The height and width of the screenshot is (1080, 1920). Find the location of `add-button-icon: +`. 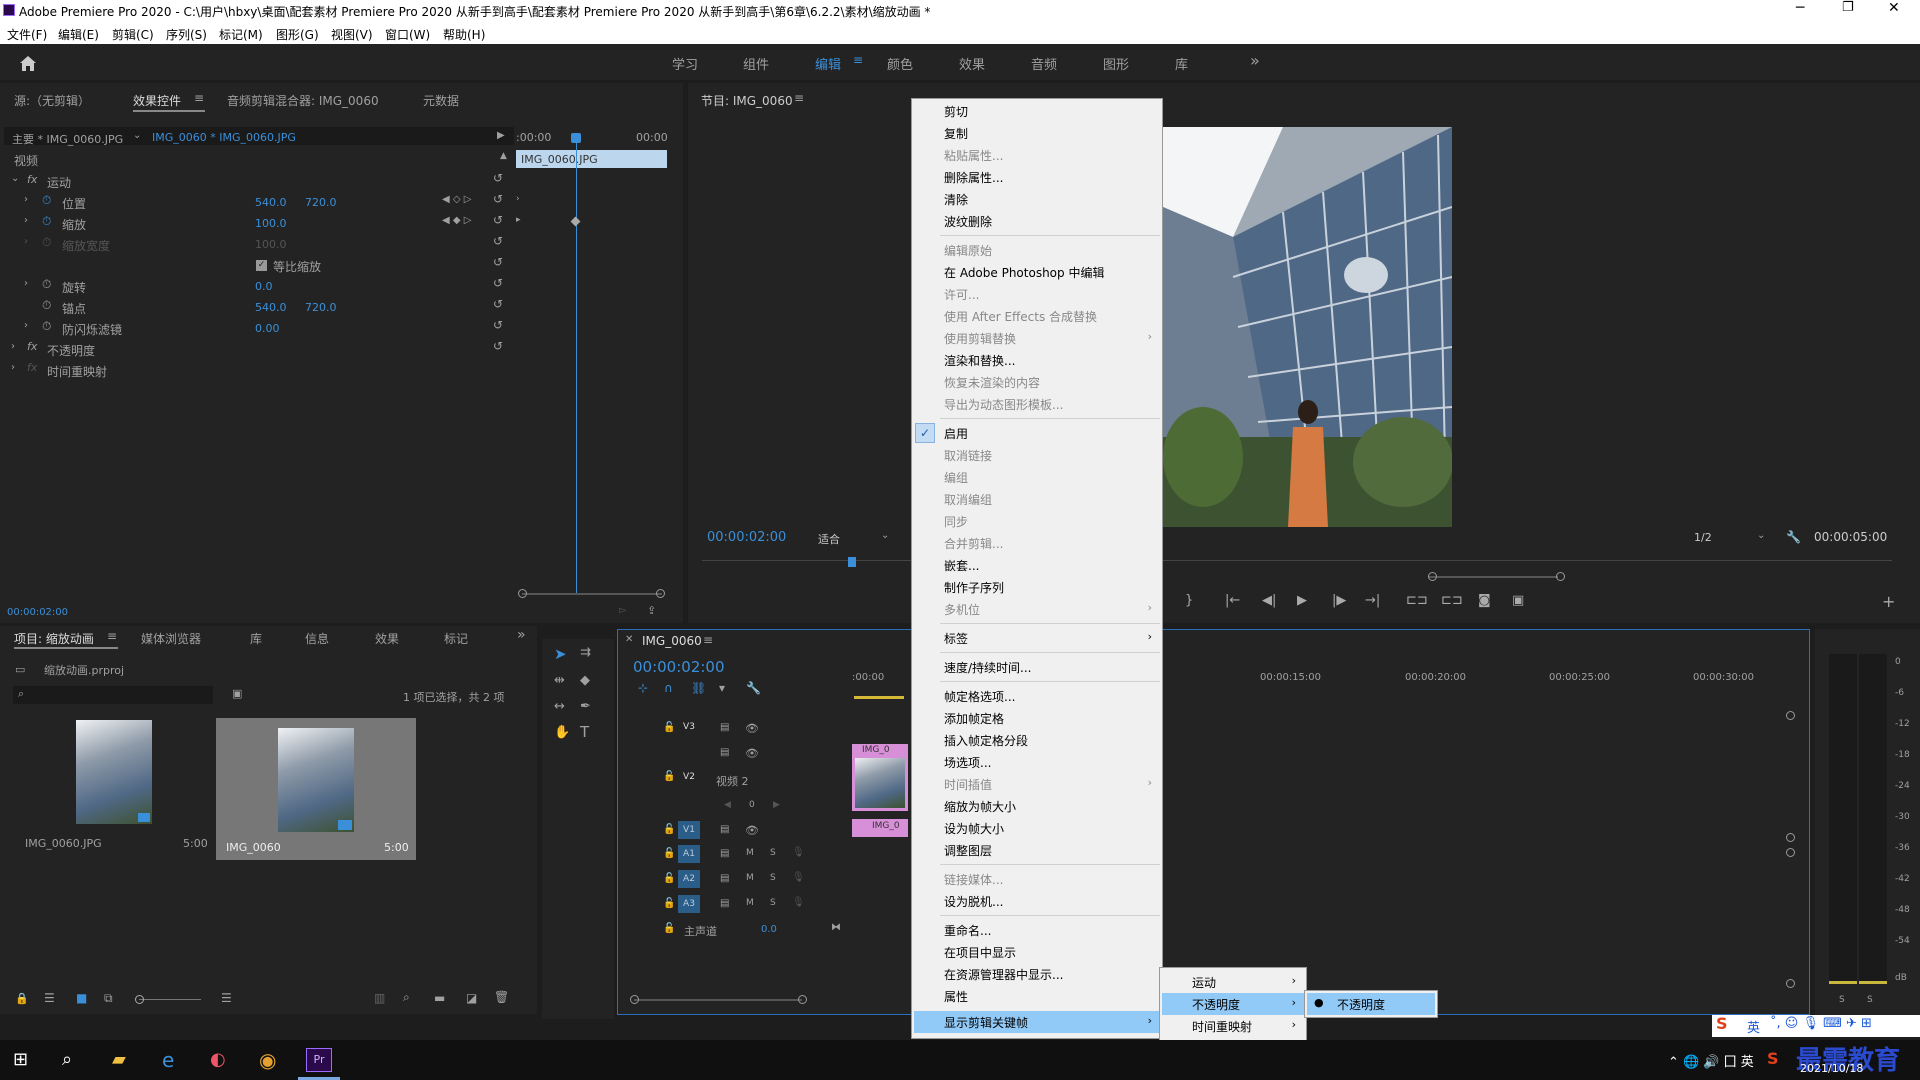

add-button-icon: + is located at coordinates (1888, 601).